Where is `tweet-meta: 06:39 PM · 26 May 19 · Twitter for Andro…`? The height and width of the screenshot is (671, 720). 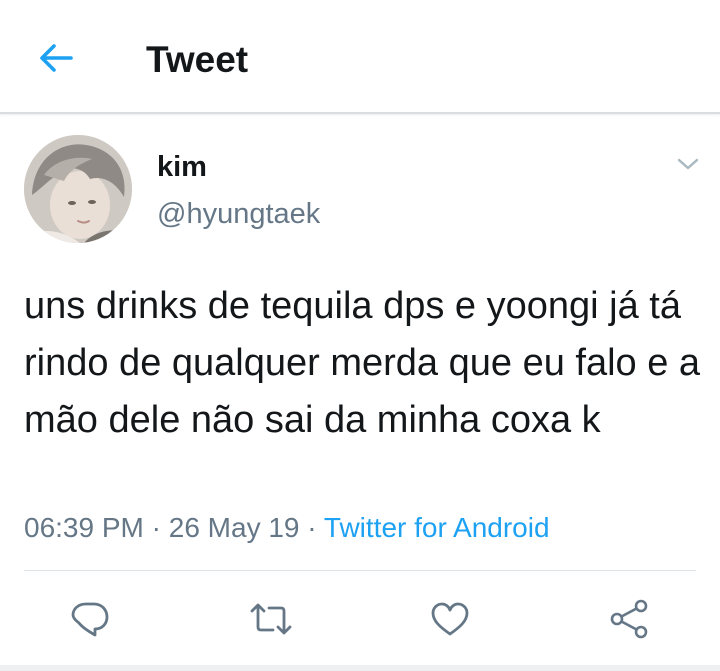
tweet-meta: 06:39 PM · 26 May 19 · Twitter for Andro… is located at coordinates (287, 528).